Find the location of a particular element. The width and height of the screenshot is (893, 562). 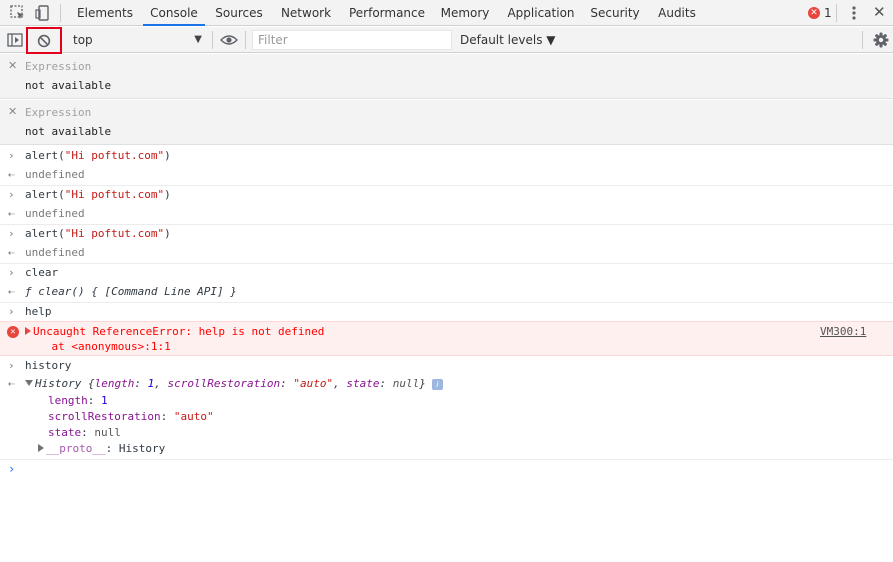

console-toolbar: top ▼ Default levels ▼ is located at coordinates (446, 40).